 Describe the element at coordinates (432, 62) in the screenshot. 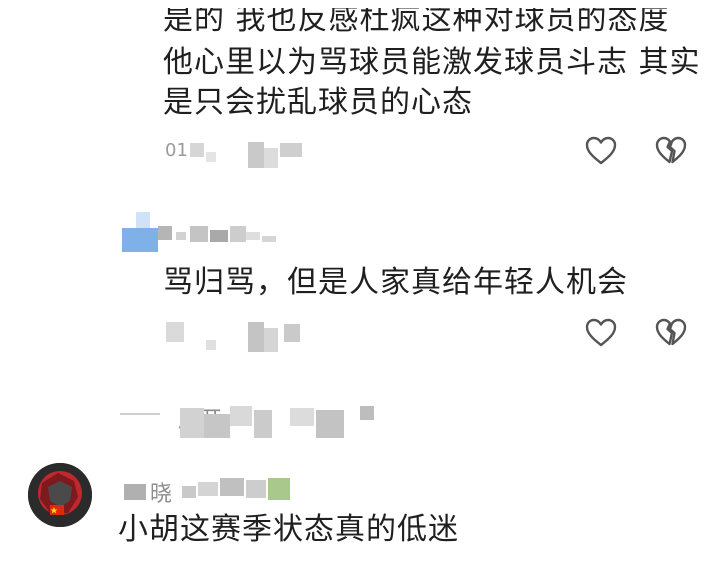

I see `reply-text-line: 他心里以为骂球员能激发球员斗志 其实` at that location.